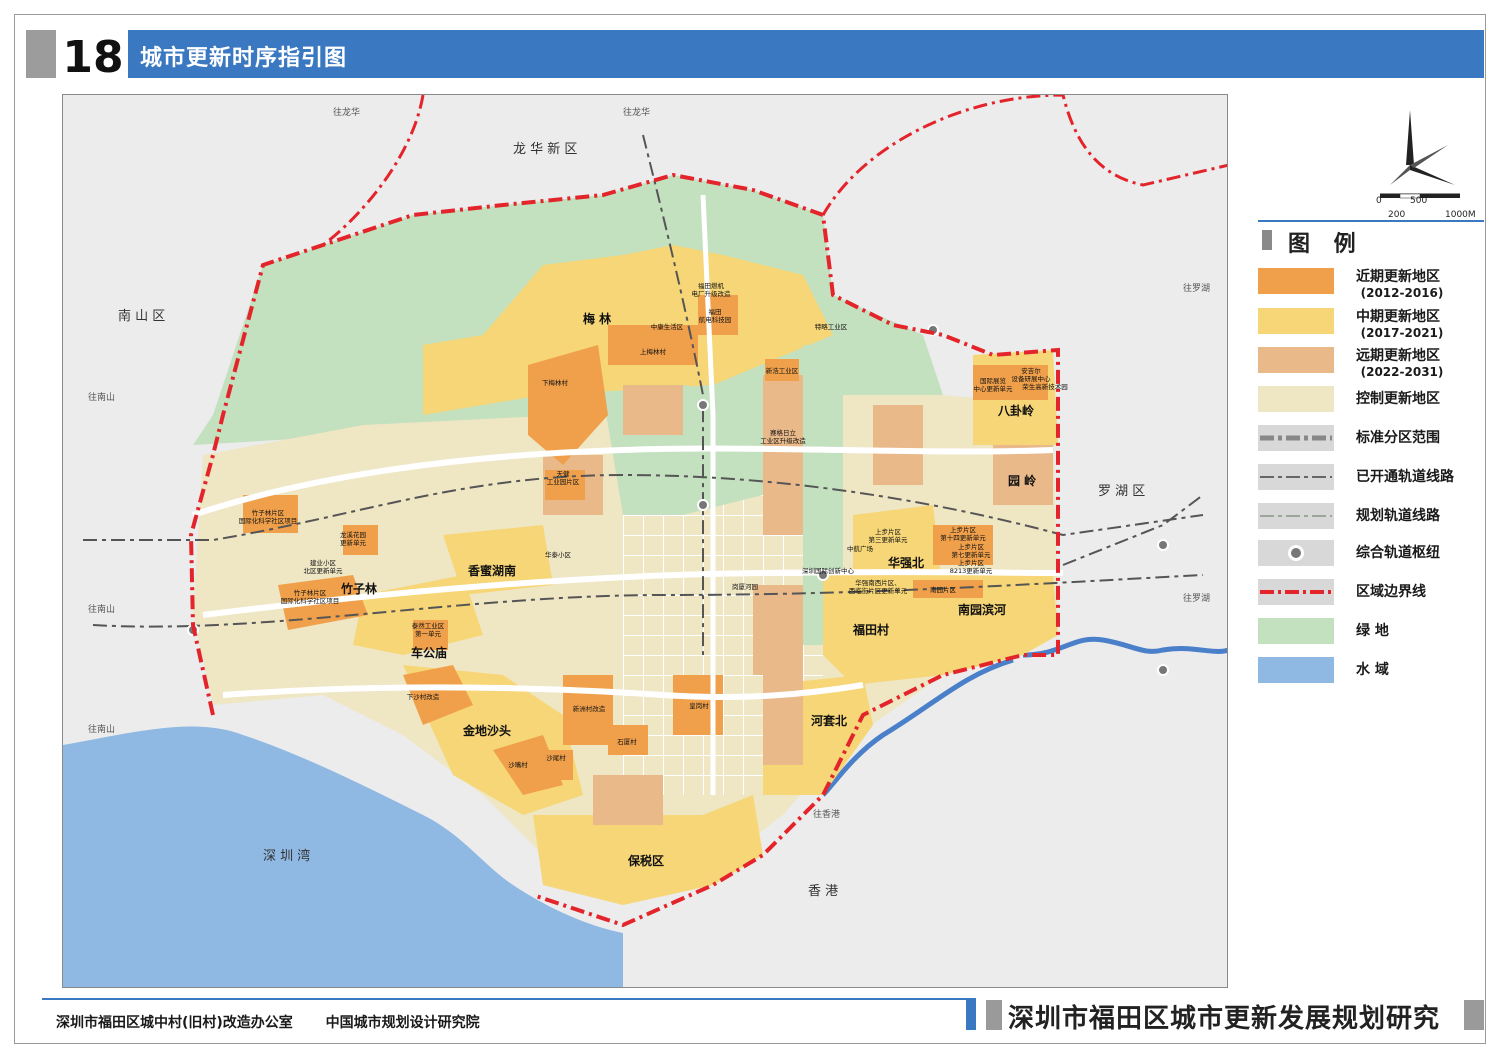 Image resolution: width=1500 pixels, height=1060 pixels. I want to click on scale-mark-0: 0, so click(1379, 201).